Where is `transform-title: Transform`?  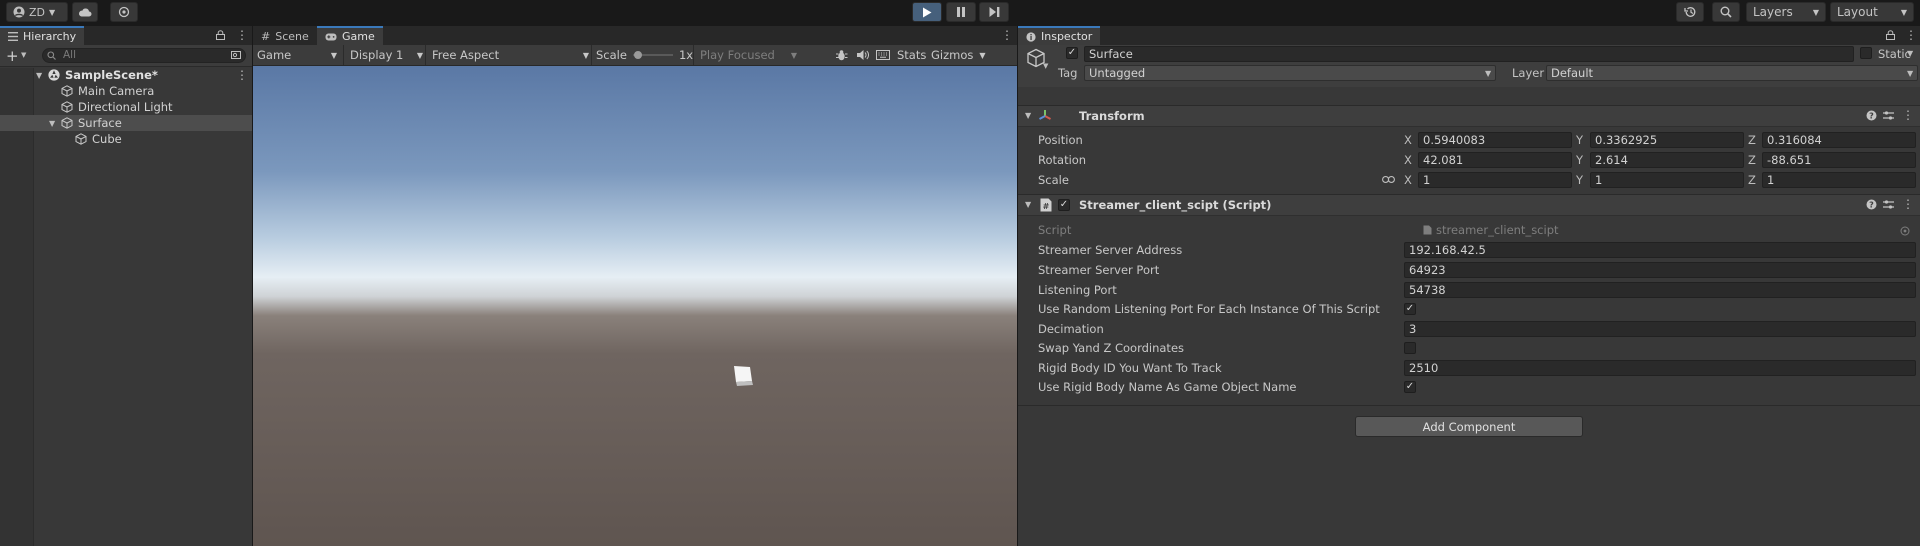 transform-title: Transform is located at coordinates (1112, 116).